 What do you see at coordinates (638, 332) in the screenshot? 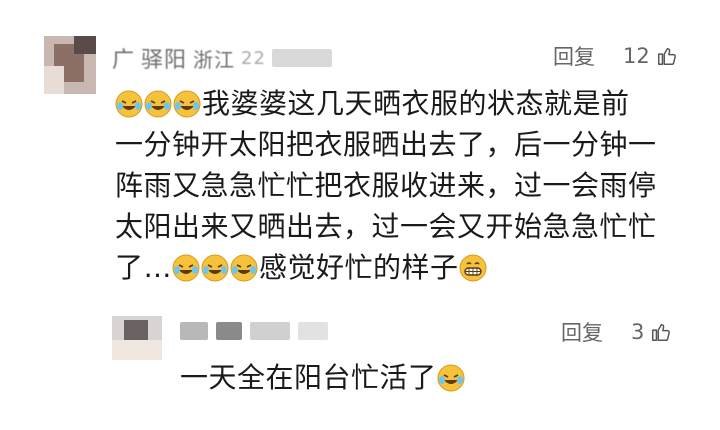
I see `like-count: 3` at bounding box center [638, 332].